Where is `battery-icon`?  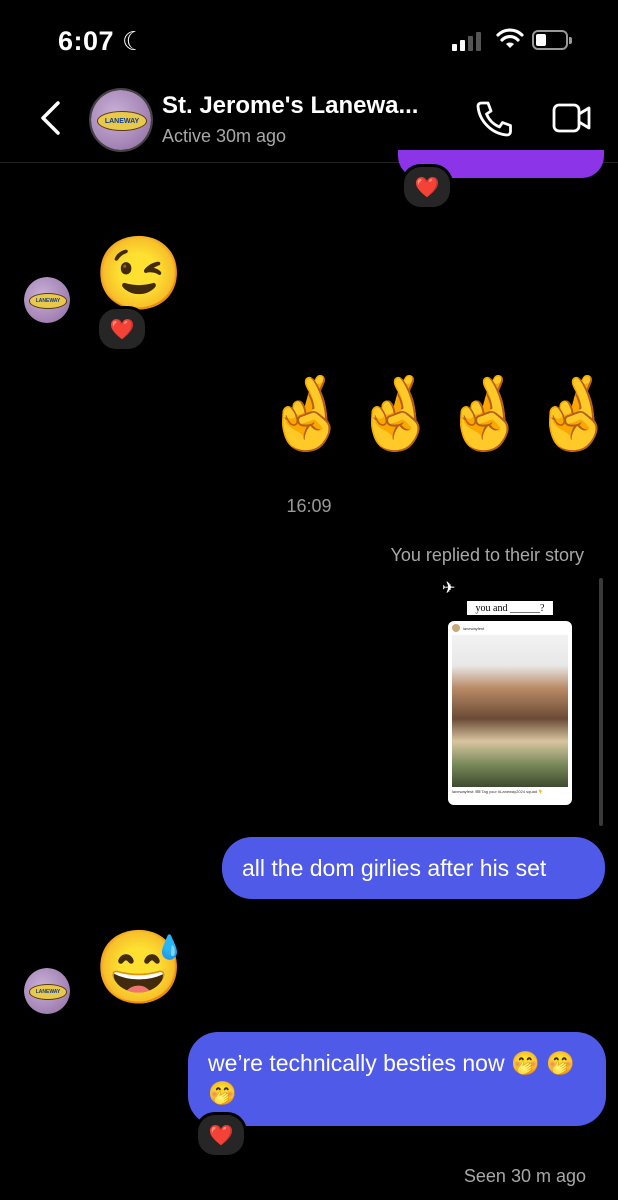 battery-icon is located at coordinates (552, 40).